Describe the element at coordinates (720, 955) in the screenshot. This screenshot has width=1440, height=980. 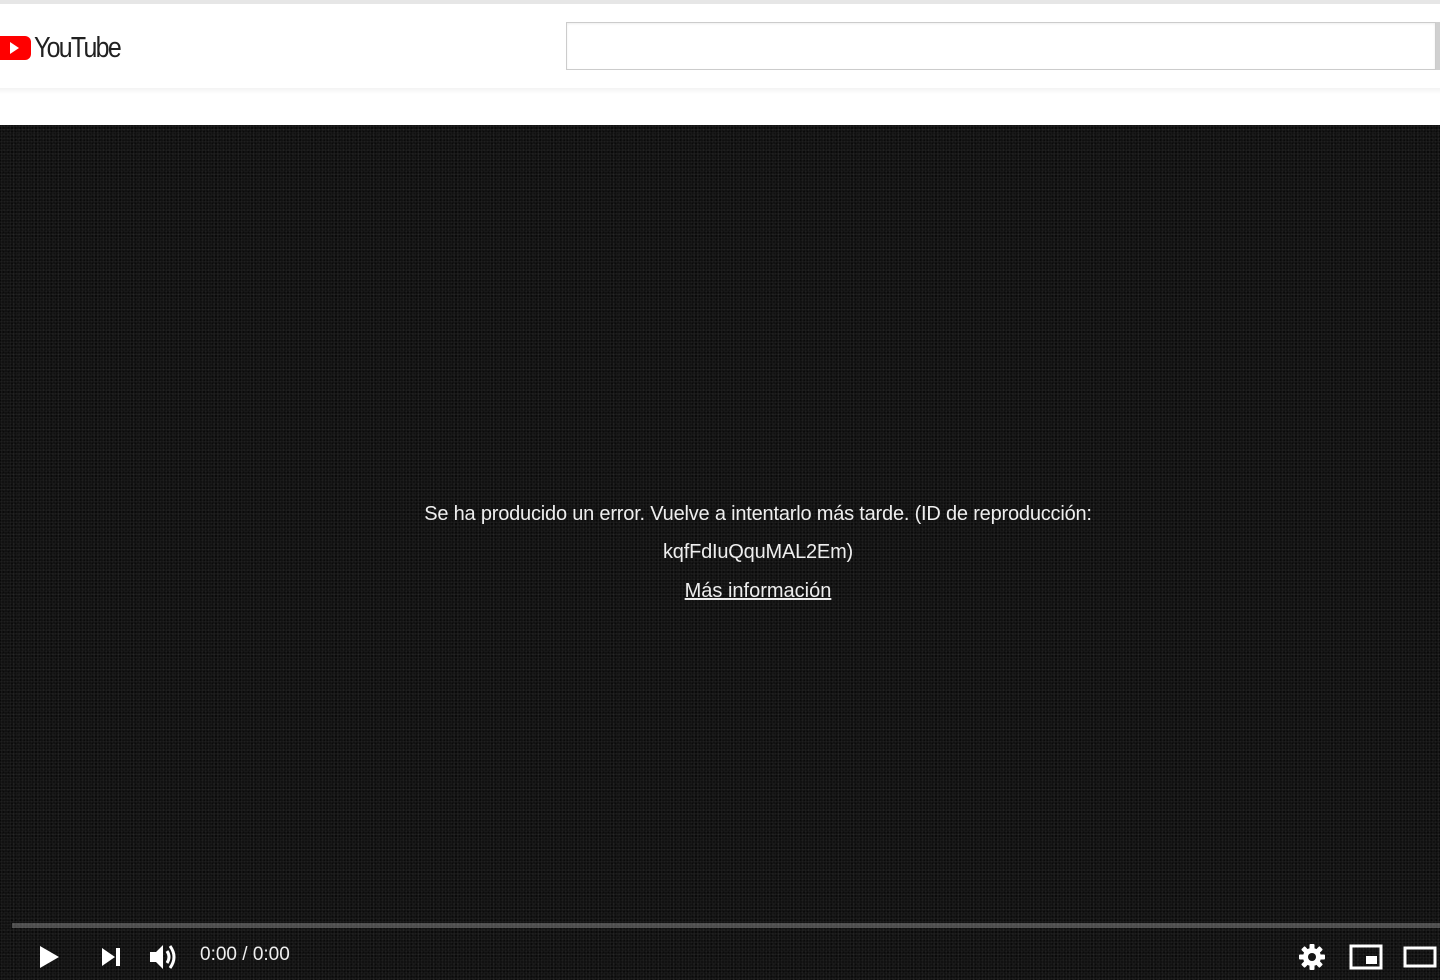
I see `player-controls: 0:00 / 0:00` at that location.